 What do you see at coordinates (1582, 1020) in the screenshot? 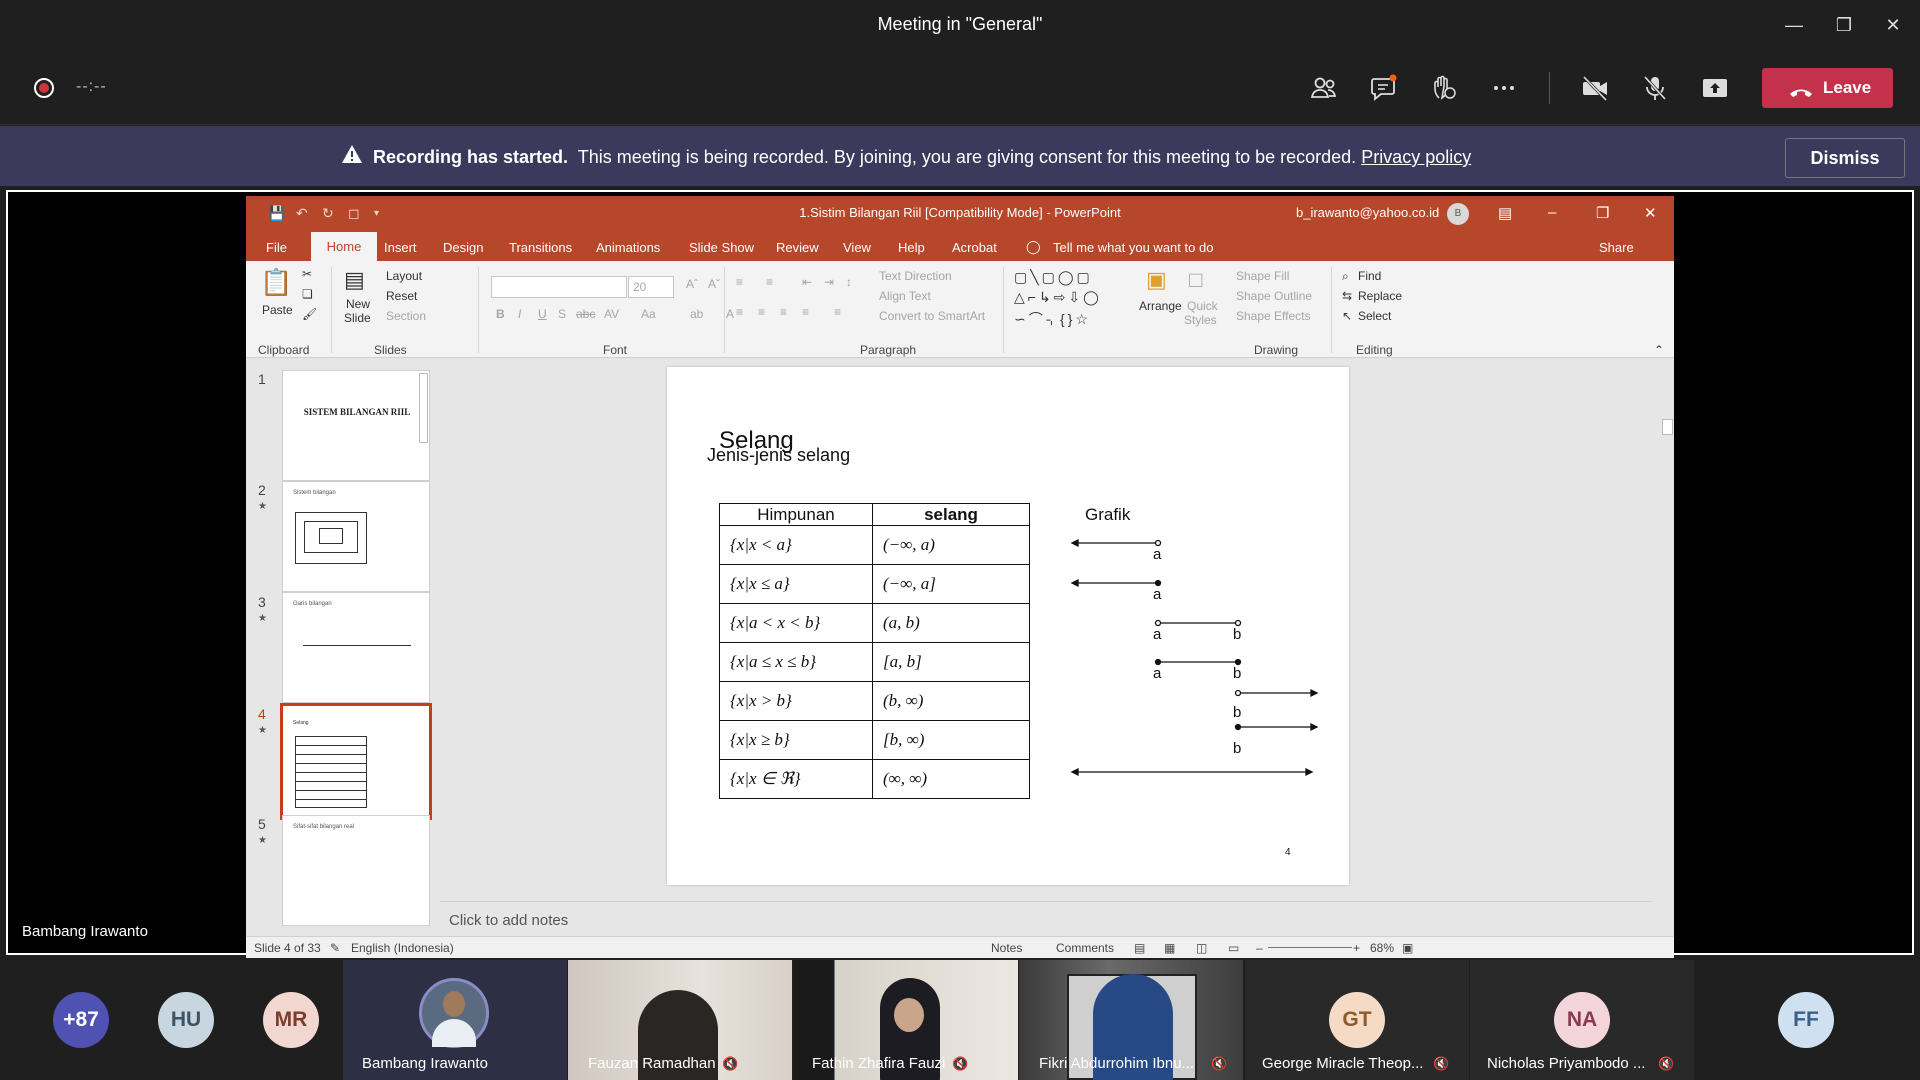
I see `participant-tile: NA Nicholas Priyambodo ... 🔇` at bounding box center [1582, 1020].